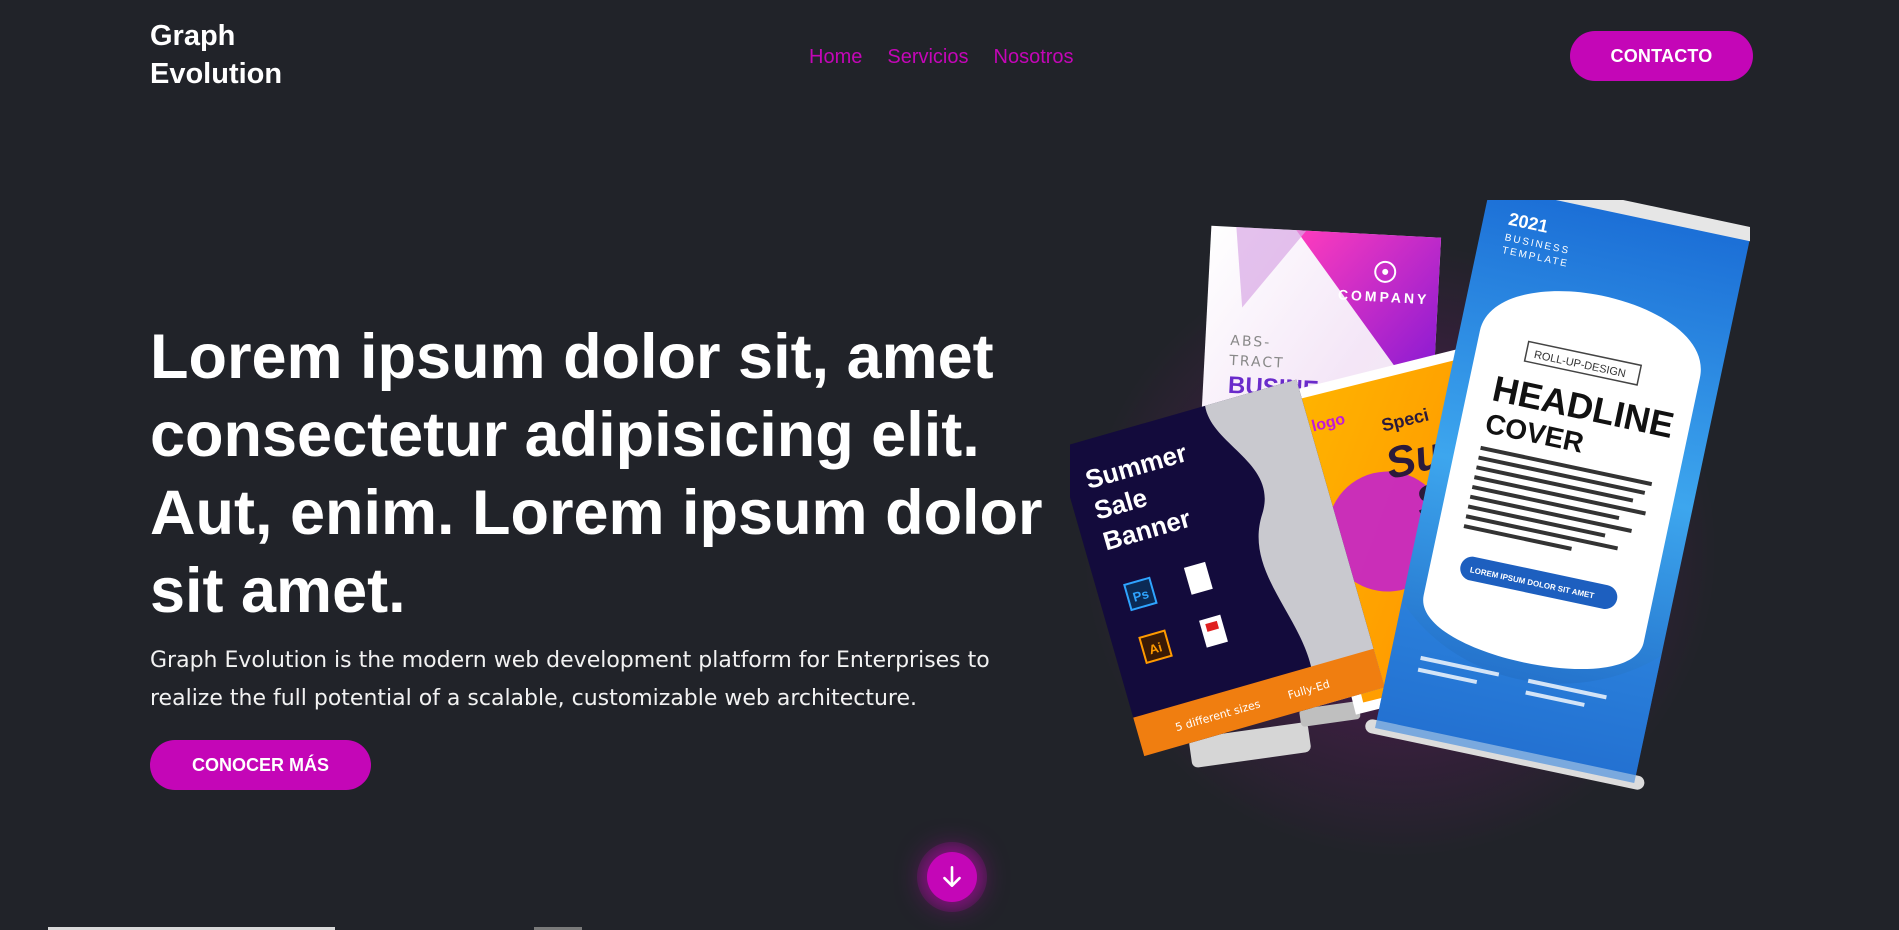  Describe the element at coordinates (927, 57) in the screenshot. I see `nav-servicios: Servicios` at that location.